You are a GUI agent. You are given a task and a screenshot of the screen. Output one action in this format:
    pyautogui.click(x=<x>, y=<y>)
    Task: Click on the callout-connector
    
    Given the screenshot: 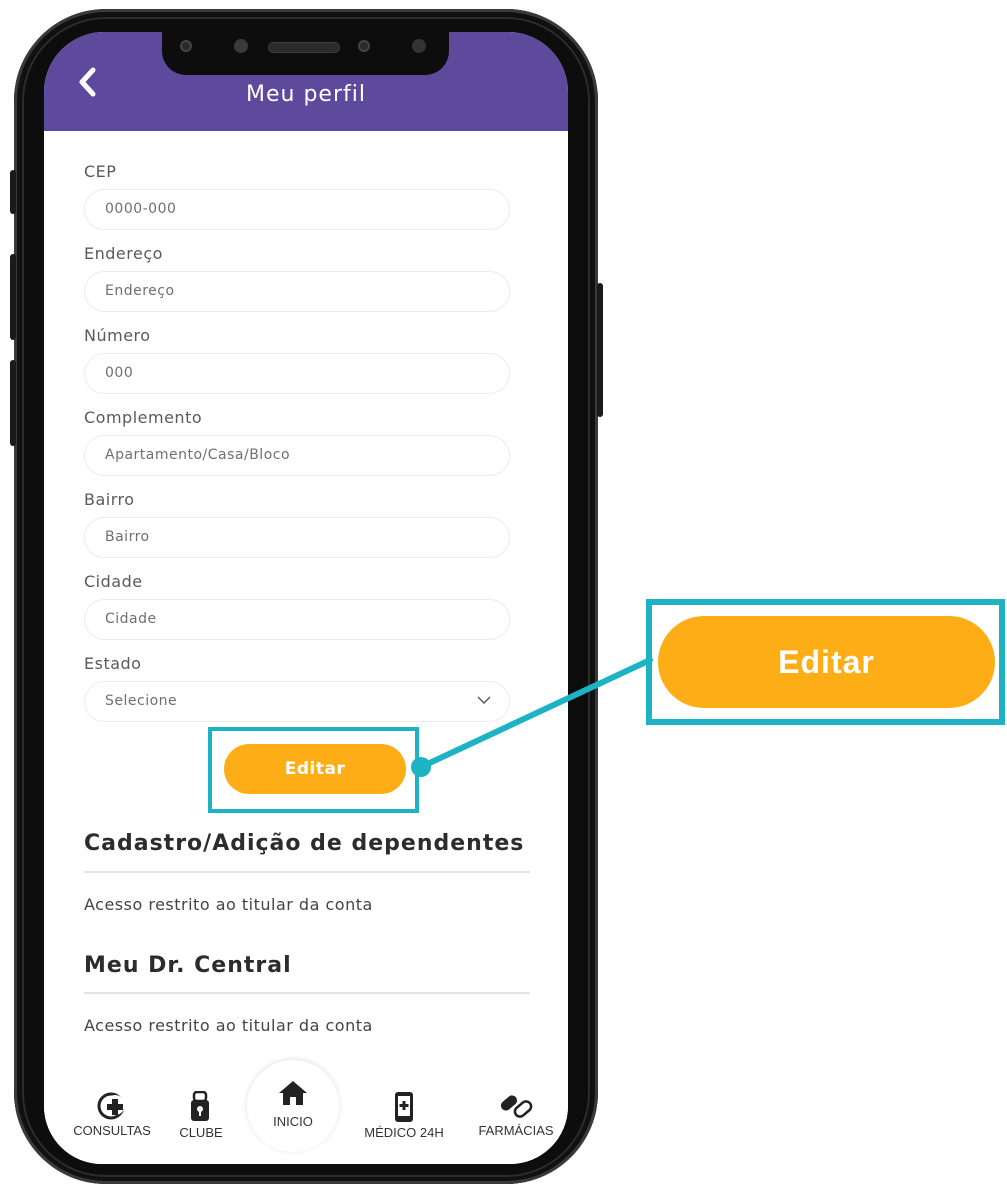 What is the action you would take?
    pyautogui.click(x=532, y=717)
    